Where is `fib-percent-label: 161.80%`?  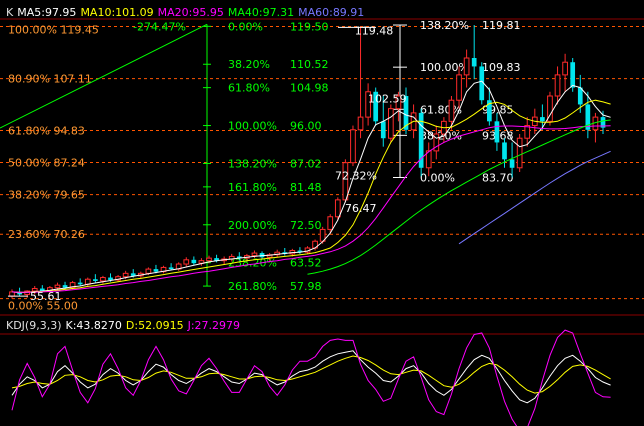 fib-percent-label: 161.80% is located at coordinates (252, 187).